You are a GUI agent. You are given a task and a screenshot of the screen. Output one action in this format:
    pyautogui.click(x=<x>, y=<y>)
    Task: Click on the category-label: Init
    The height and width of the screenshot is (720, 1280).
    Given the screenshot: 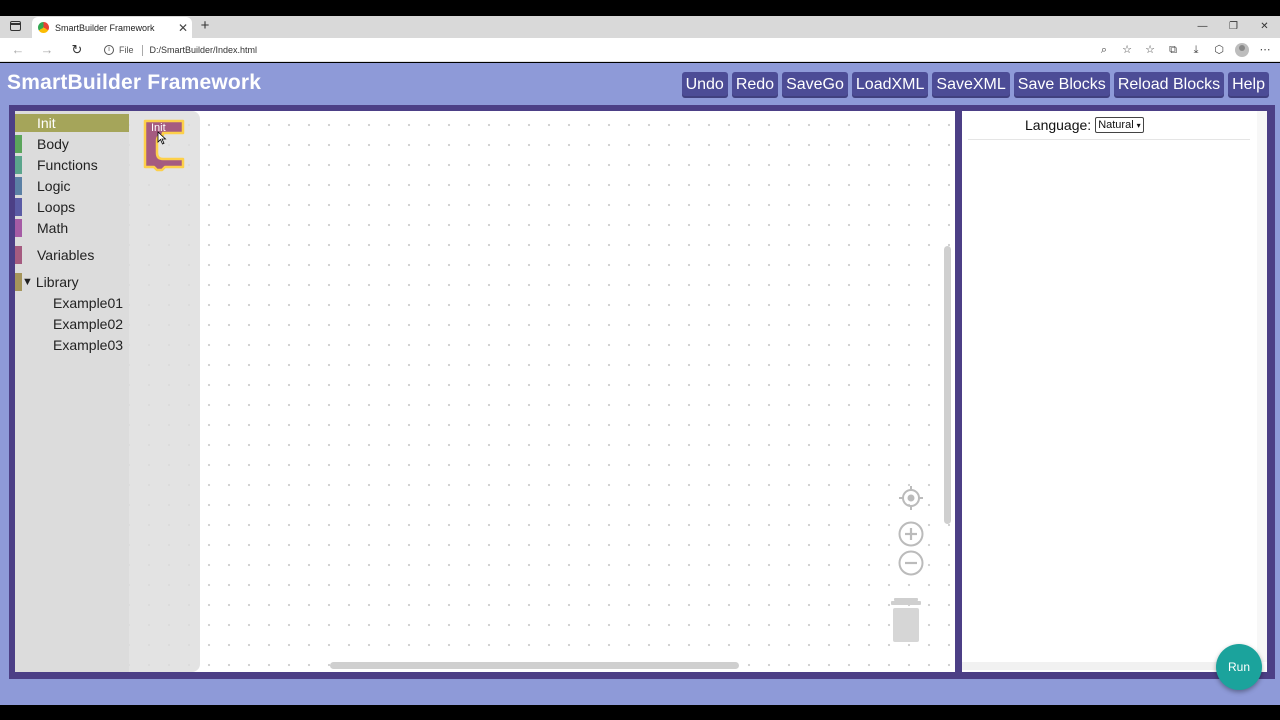 What is the action you would take?
    pyautogui.click(x=46, y=123)
    